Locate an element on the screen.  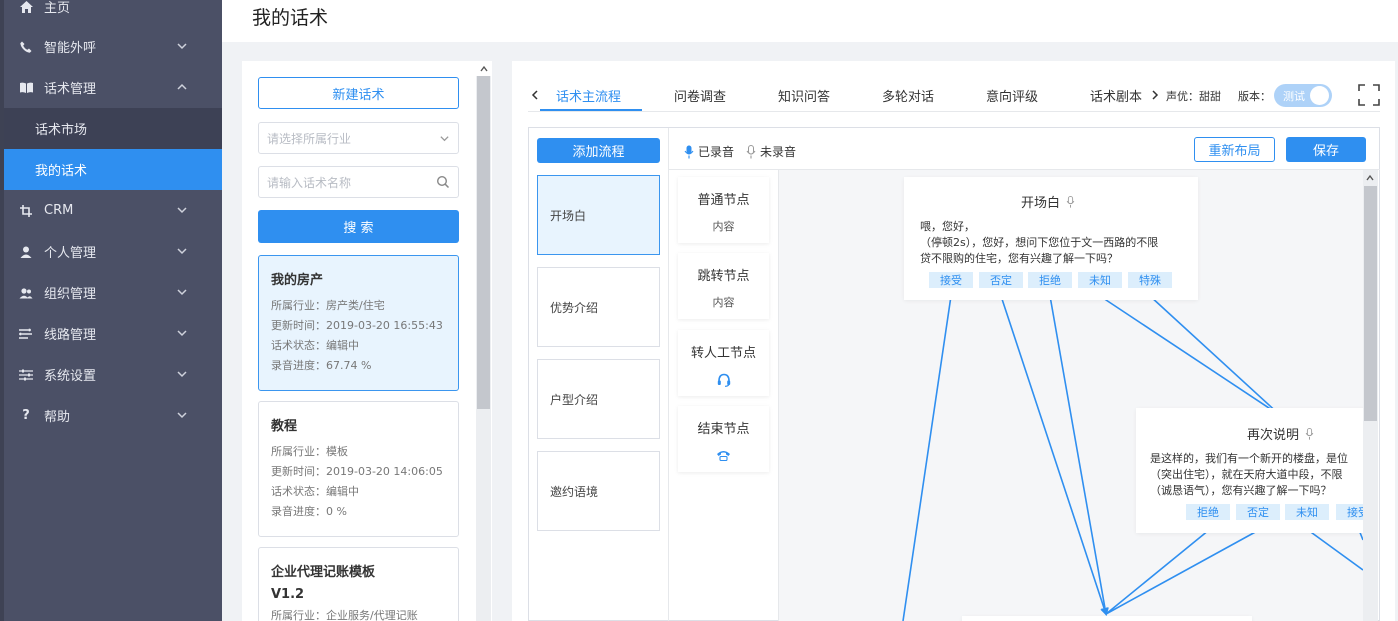
sidebar-item-home: 主页 is located at coordinates (113, 13).